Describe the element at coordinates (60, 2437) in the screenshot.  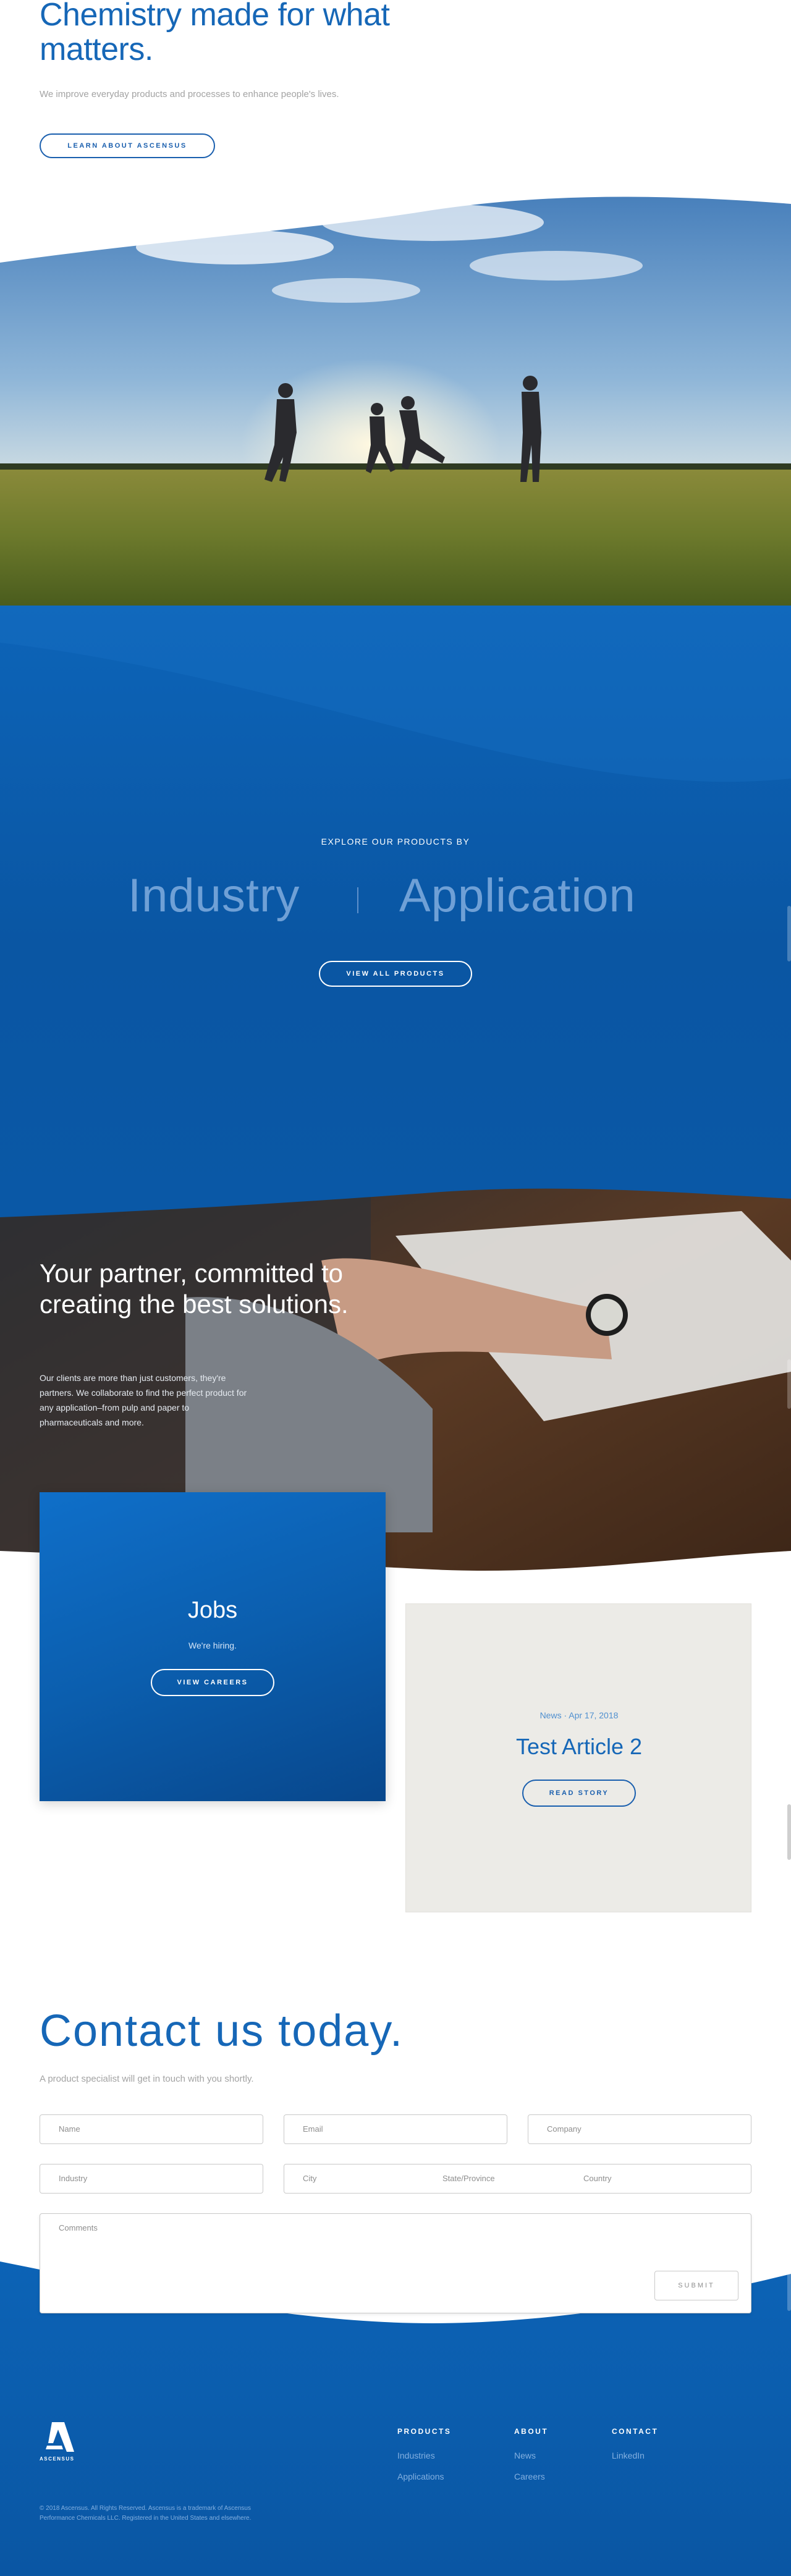
I see `logo-mark-icon` at that location.